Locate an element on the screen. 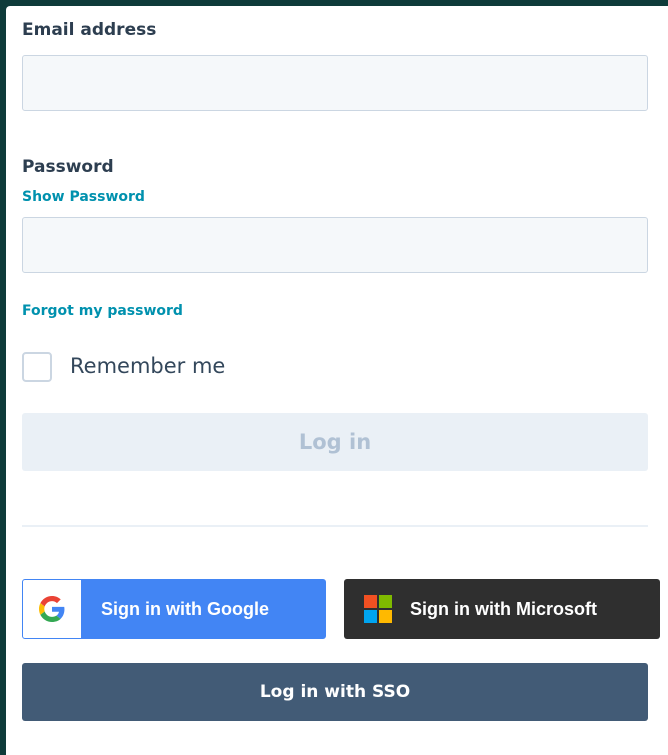 This screenshot has width=668, height=755. password-label: Password is located at coordinates (68, 167).